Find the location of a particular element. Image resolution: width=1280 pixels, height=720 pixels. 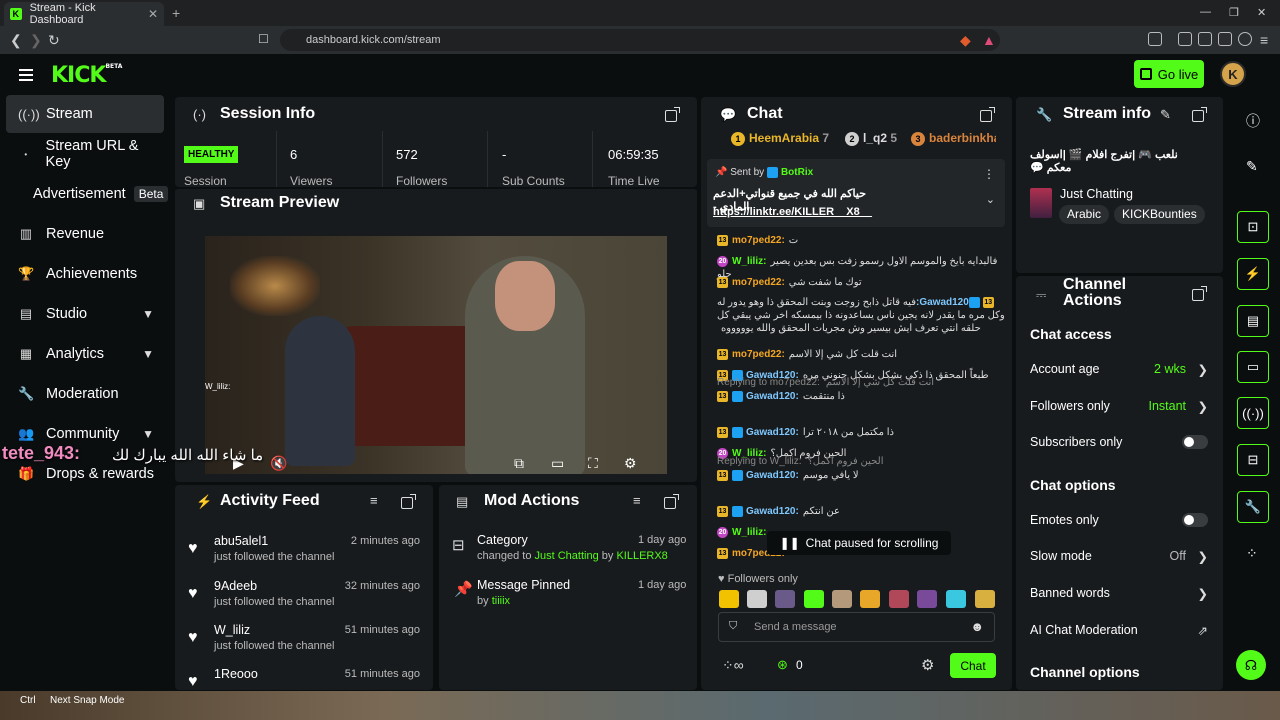

followers-only-row: Followers only Instant ❯ is located at coordinates (1121, 406).